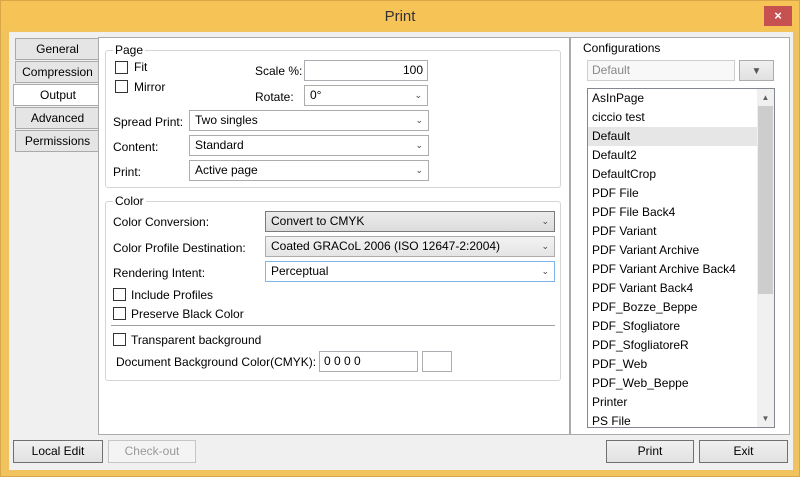 This screenshot has height=477, width=800. What do you see at coordinates (681, 402) in the screenshot?
I see `list-item: Printer` at bounding box center [681, 402].